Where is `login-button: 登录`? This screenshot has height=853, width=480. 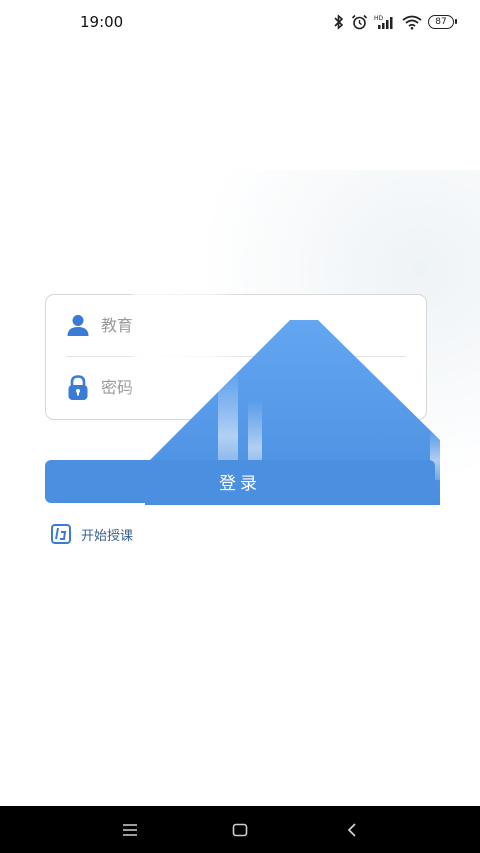
login-button: 登录 is located at coordinates (240, 481).